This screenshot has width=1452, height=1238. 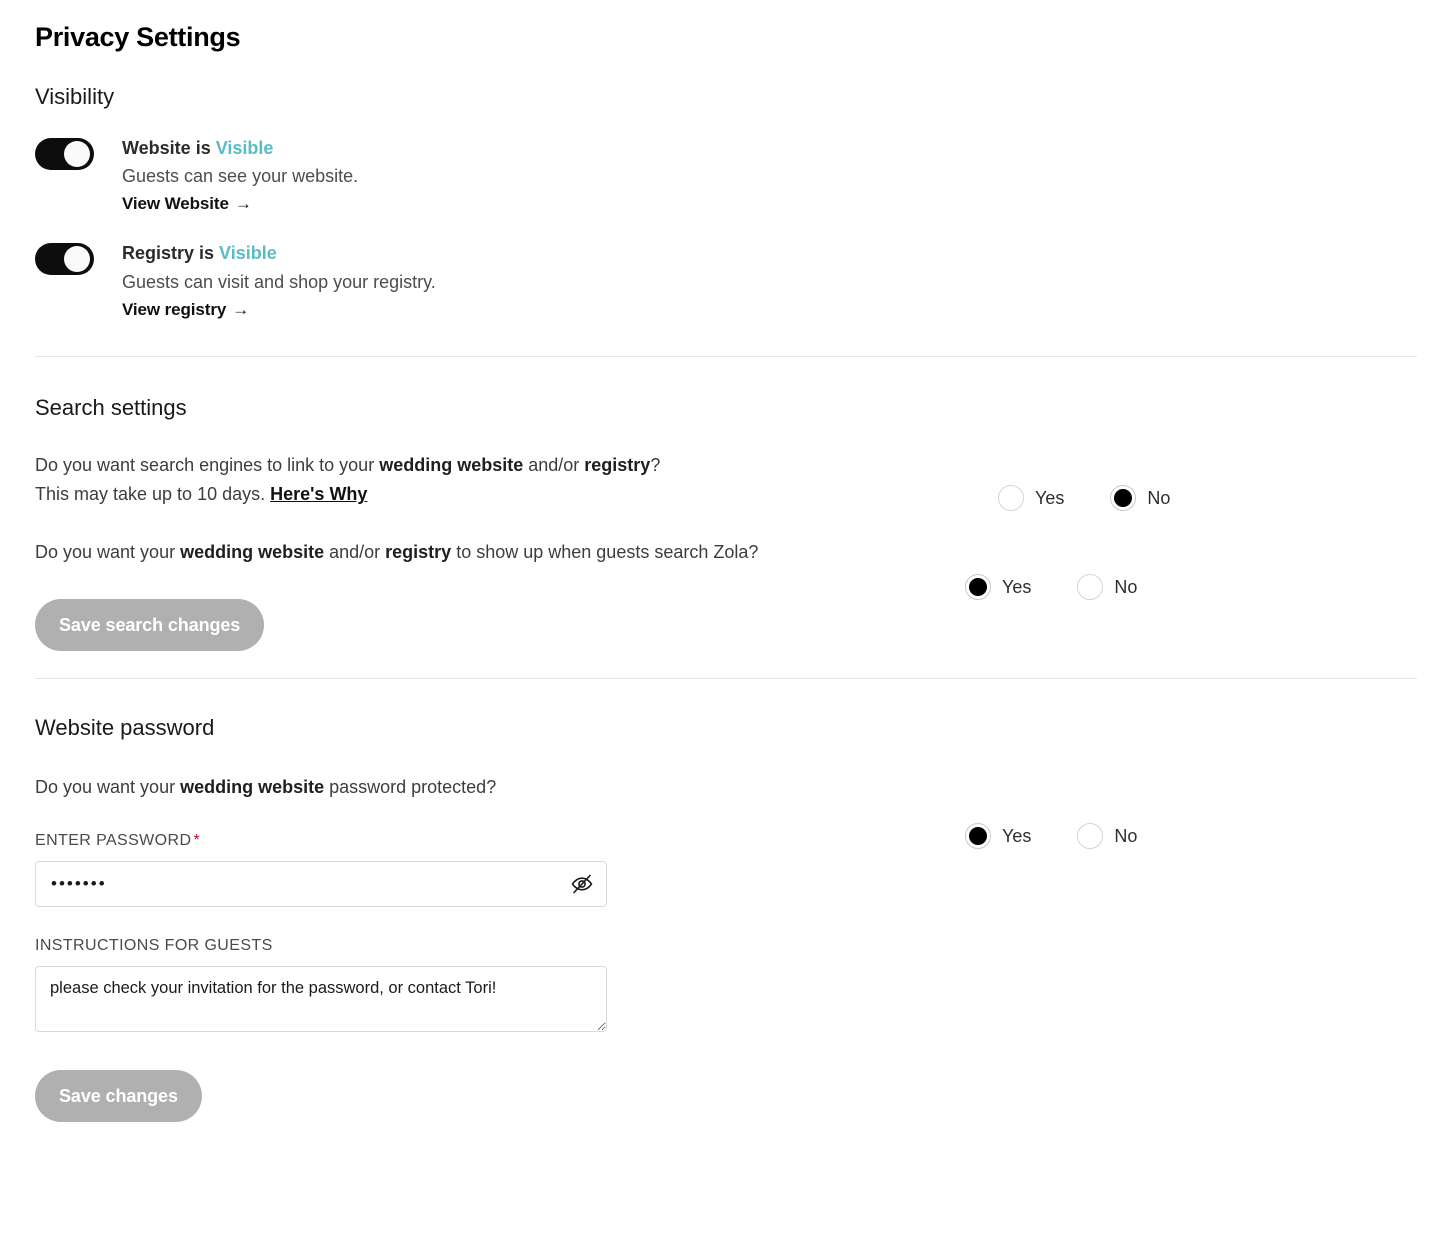 What do you see at coordinates (978, 836) in the screenshot?
I see `password-yes-radio` at bounding box center [978, 836].